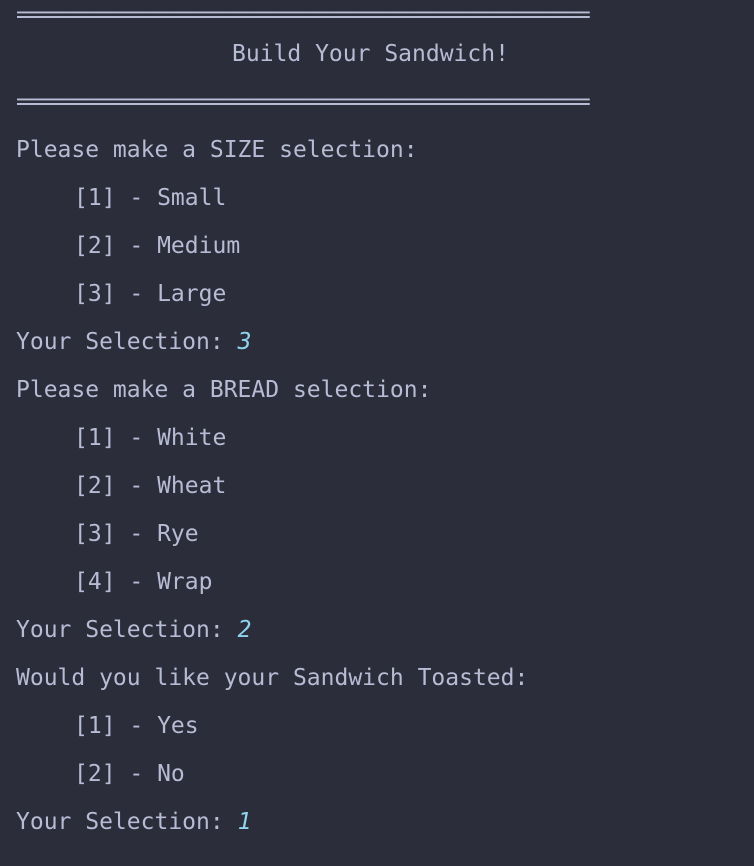  Describe the element at coordinates (272, 678) in the screenshot. I see `toast-prompt: Would you like your Sandwich Toasted:` at that location.